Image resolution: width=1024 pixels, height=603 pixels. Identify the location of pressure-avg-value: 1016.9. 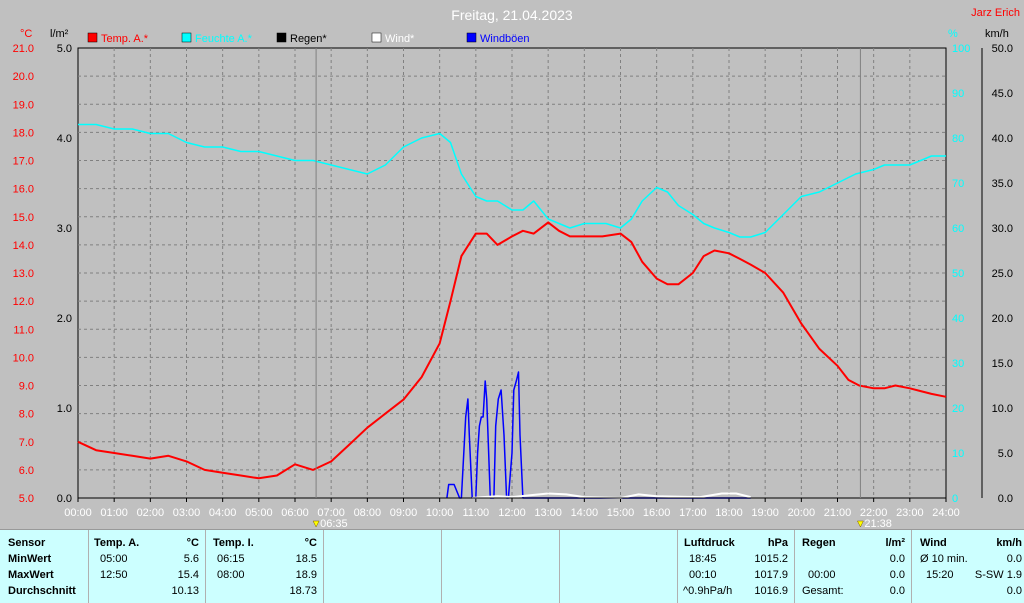
(771, 591).